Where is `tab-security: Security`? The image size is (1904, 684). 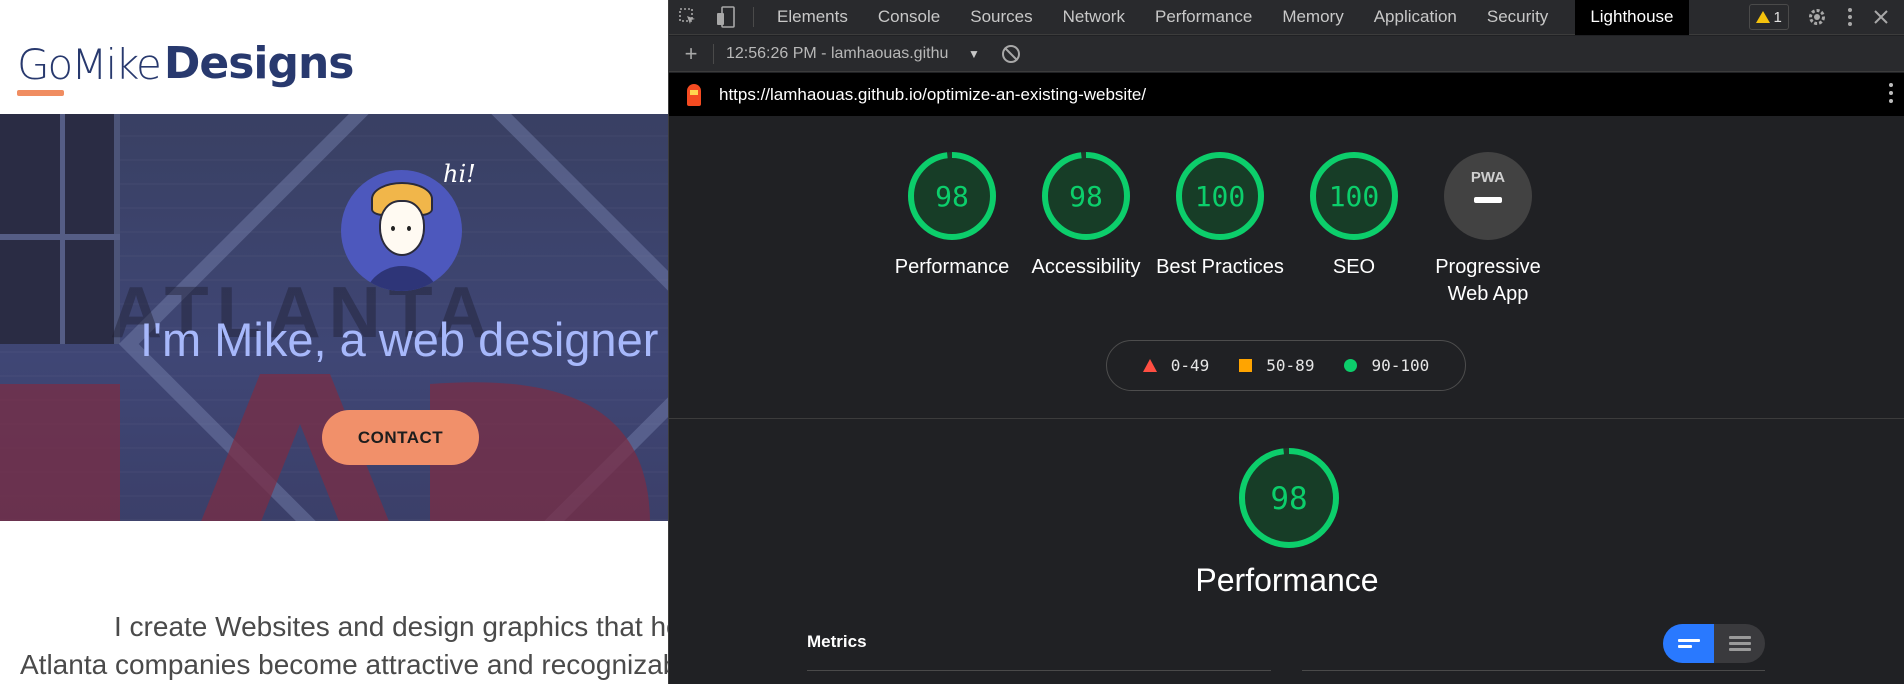 tab-security: Security is located at coordinates (1517, 17).